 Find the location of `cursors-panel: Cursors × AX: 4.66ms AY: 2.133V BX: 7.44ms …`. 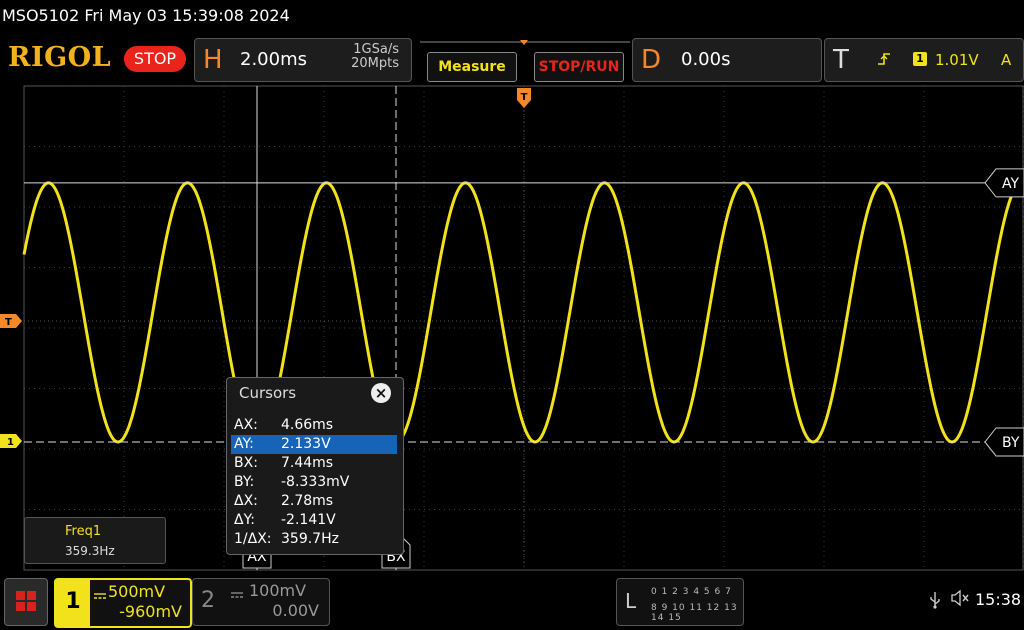

cursors-panel: Cursors × AX: 4.66ms AY: 2.133V BX: 7.44ms … is located at coordinates (315, 466).